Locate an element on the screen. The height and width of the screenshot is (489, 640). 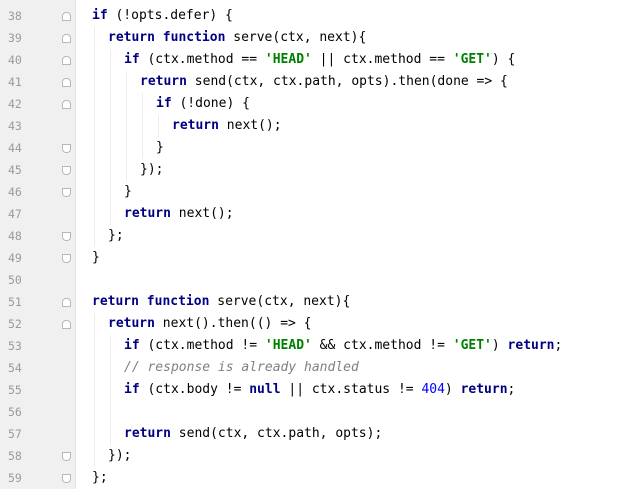
line-number: 51 is located at coordinates (15, 302).